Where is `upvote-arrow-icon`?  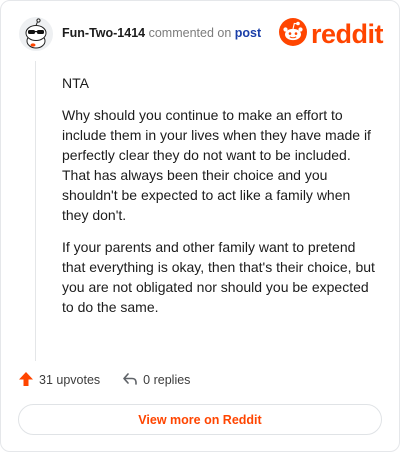
upvote-arrow-icon is located at coordinates (28, 380).